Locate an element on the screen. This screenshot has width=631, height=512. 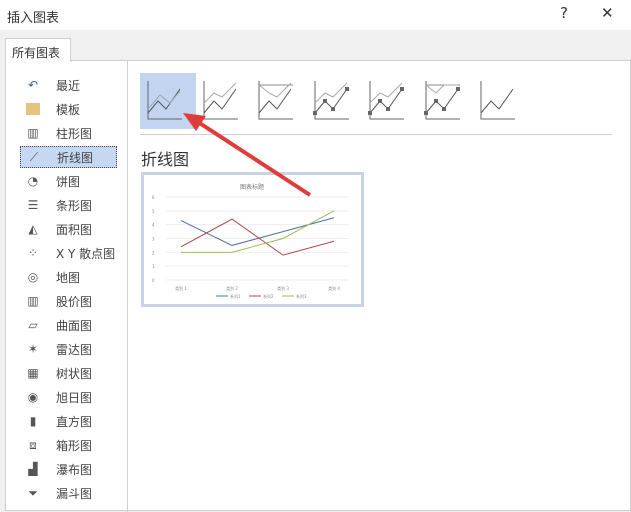
dialog-title: 插入图表 is located at coordinates (33, 18).